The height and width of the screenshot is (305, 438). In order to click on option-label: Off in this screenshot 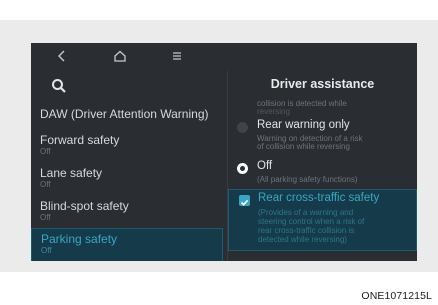, I will do `click(265, 166)`.